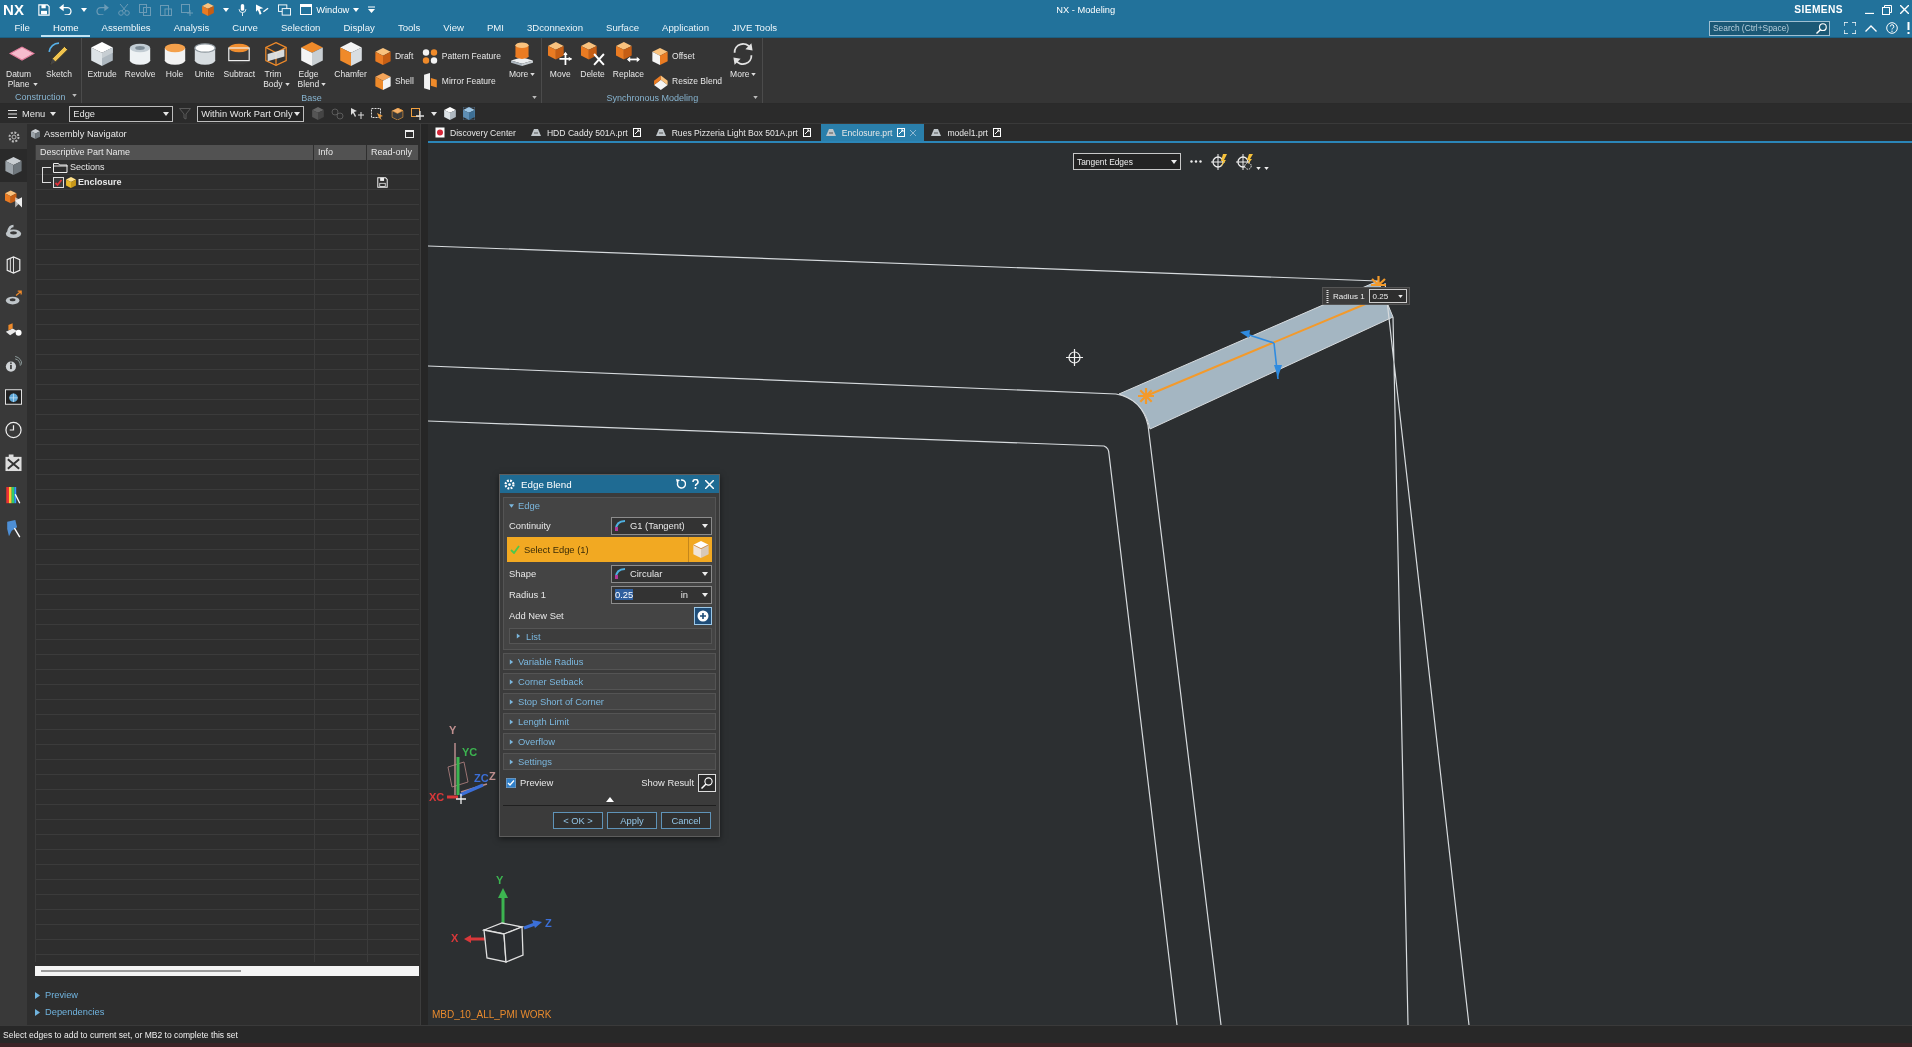 The width and height of the screenshot is (1912, 1047). Describe the element at coordinates (1769, 28) in the screenshot. I see `search-field: Search (Ctrl+Space)` at that location.